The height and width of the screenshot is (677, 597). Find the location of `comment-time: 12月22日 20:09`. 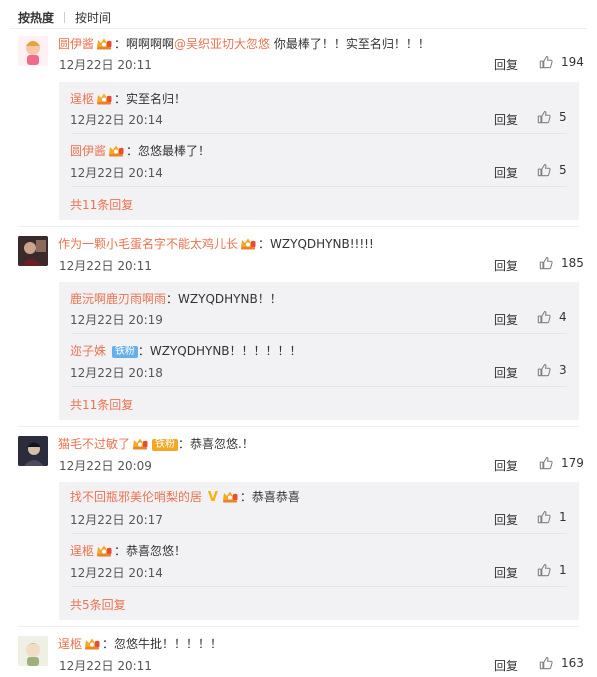

comment-time: 12月22日 20:09 is located at coordinates (105, 466).